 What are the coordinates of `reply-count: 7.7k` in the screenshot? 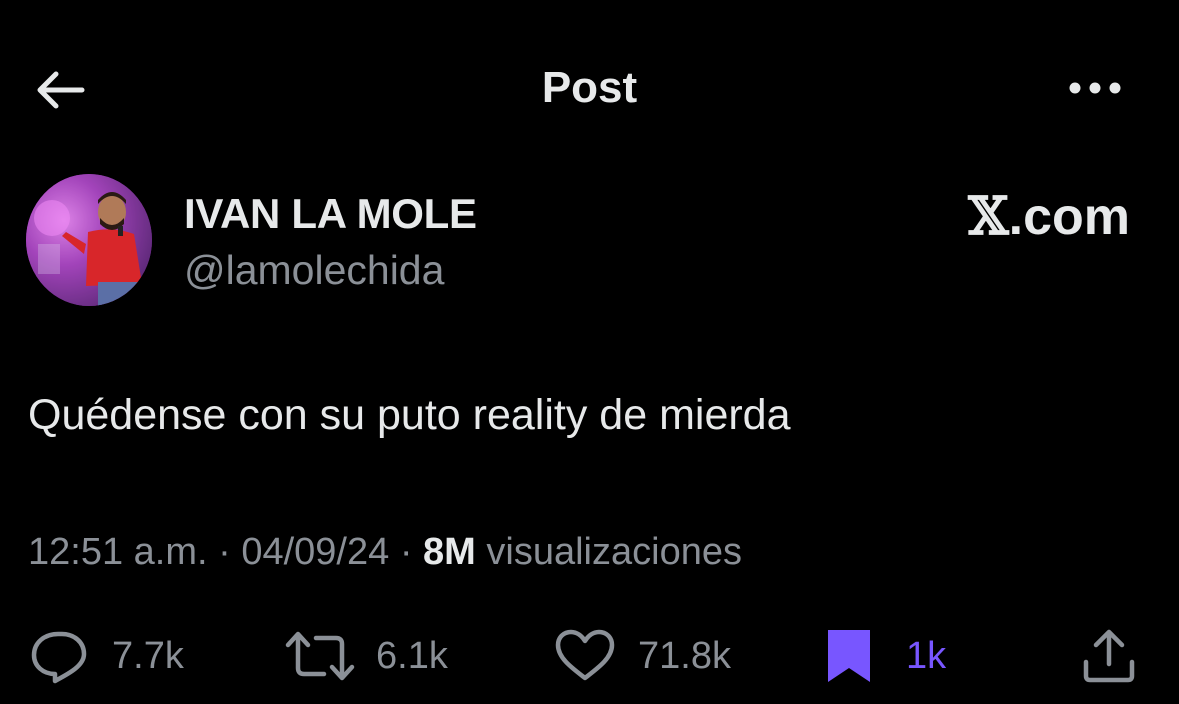 It's located at (148, 656).